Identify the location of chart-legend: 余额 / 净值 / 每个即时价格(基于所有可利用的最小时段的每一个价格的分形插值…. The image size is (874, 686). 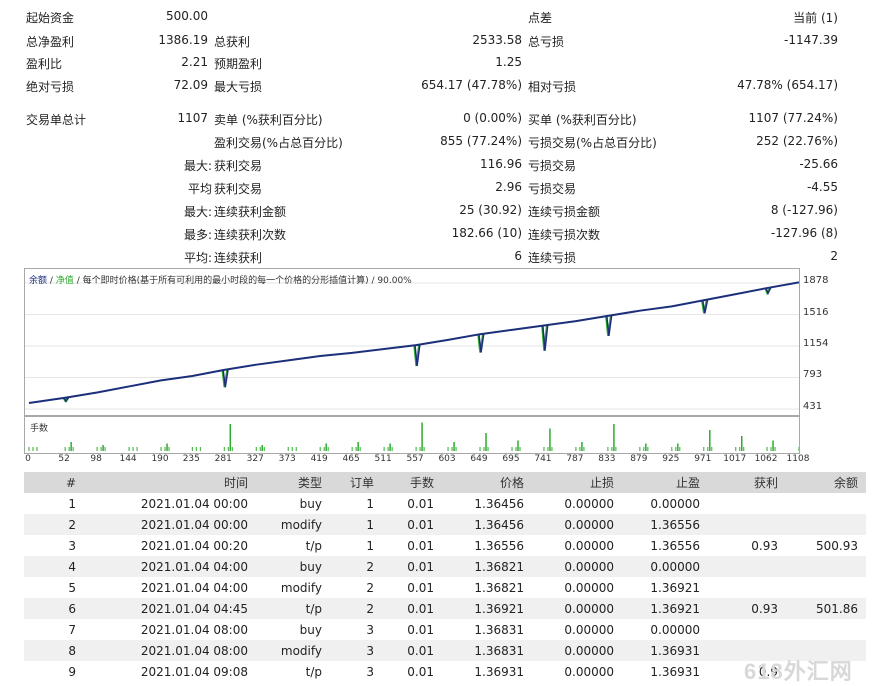
(220, 281).